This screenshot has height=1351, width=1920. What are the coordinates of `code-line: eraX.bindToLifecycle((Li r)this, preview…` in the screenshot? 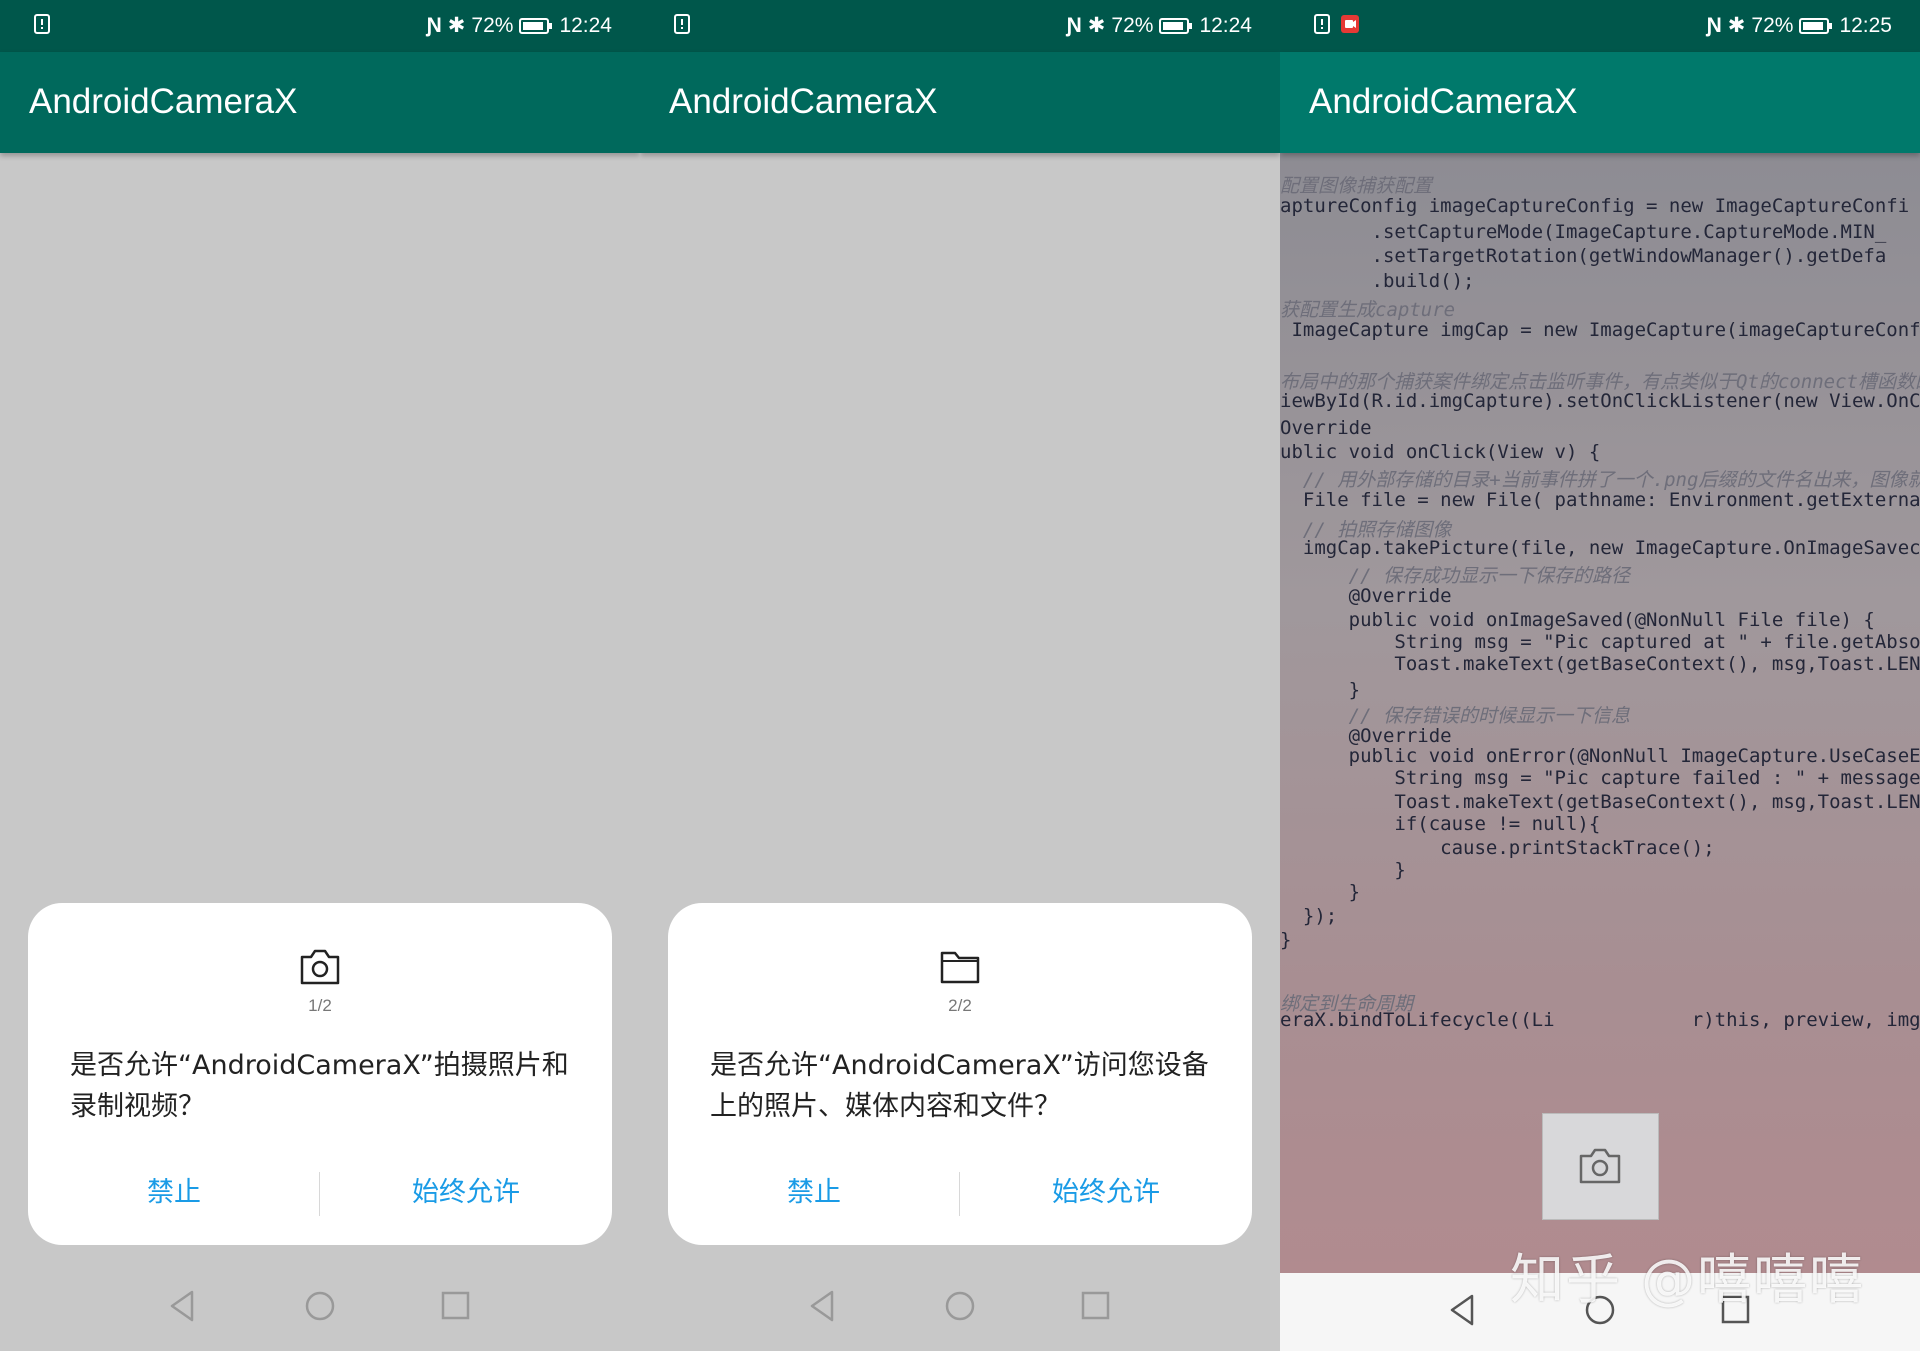 It's located at (1600, 1020).